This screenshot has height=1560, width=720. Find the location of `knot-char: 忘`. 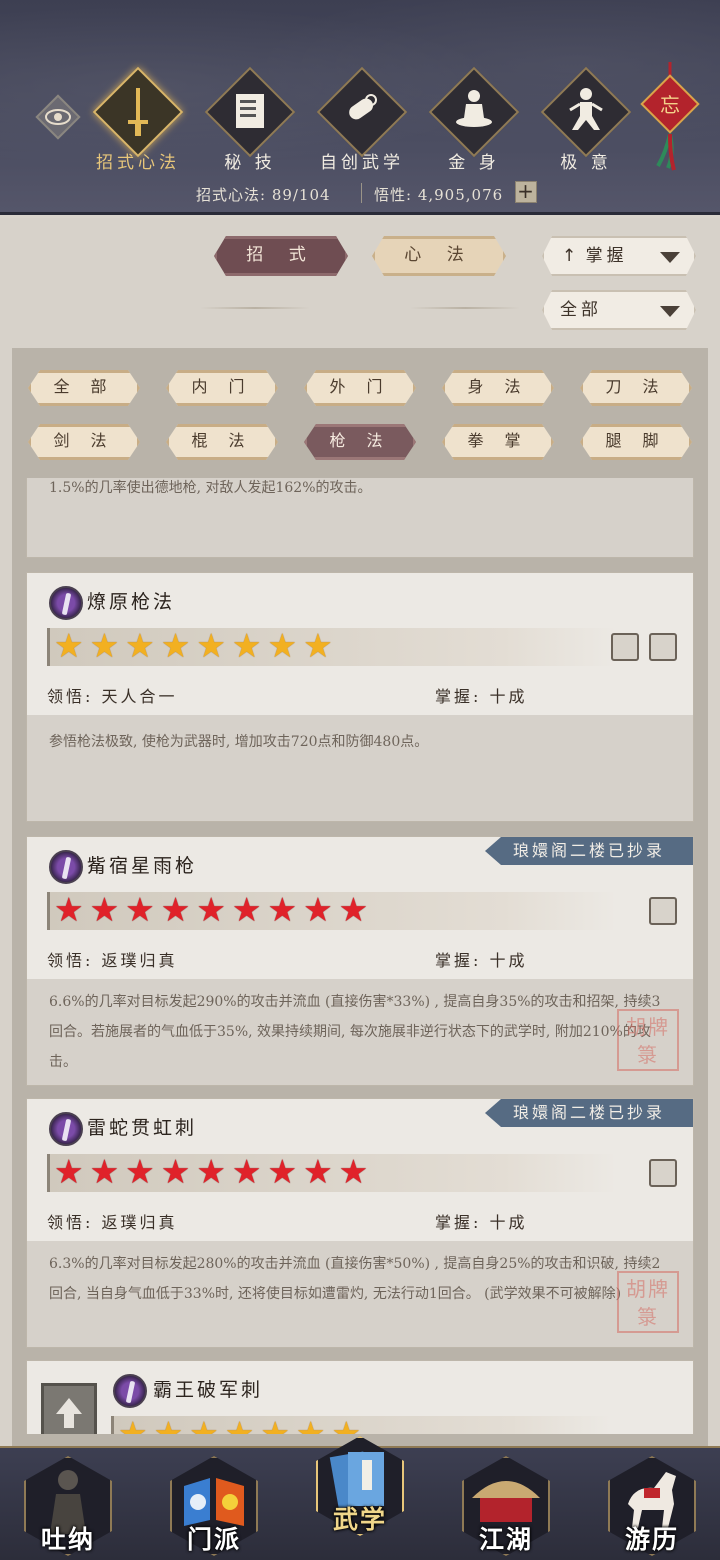

knot-char: 忘 is located at coordinates (670, 105).